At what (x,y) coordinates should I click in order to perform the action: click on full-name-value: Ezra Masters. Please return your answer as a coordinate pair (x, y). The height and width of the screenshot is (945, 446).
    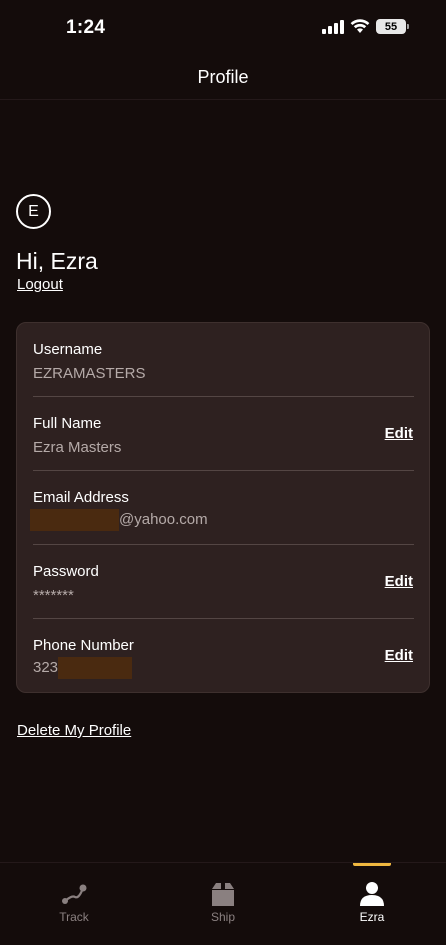
    Looking at the image, I should click on (77, 447).